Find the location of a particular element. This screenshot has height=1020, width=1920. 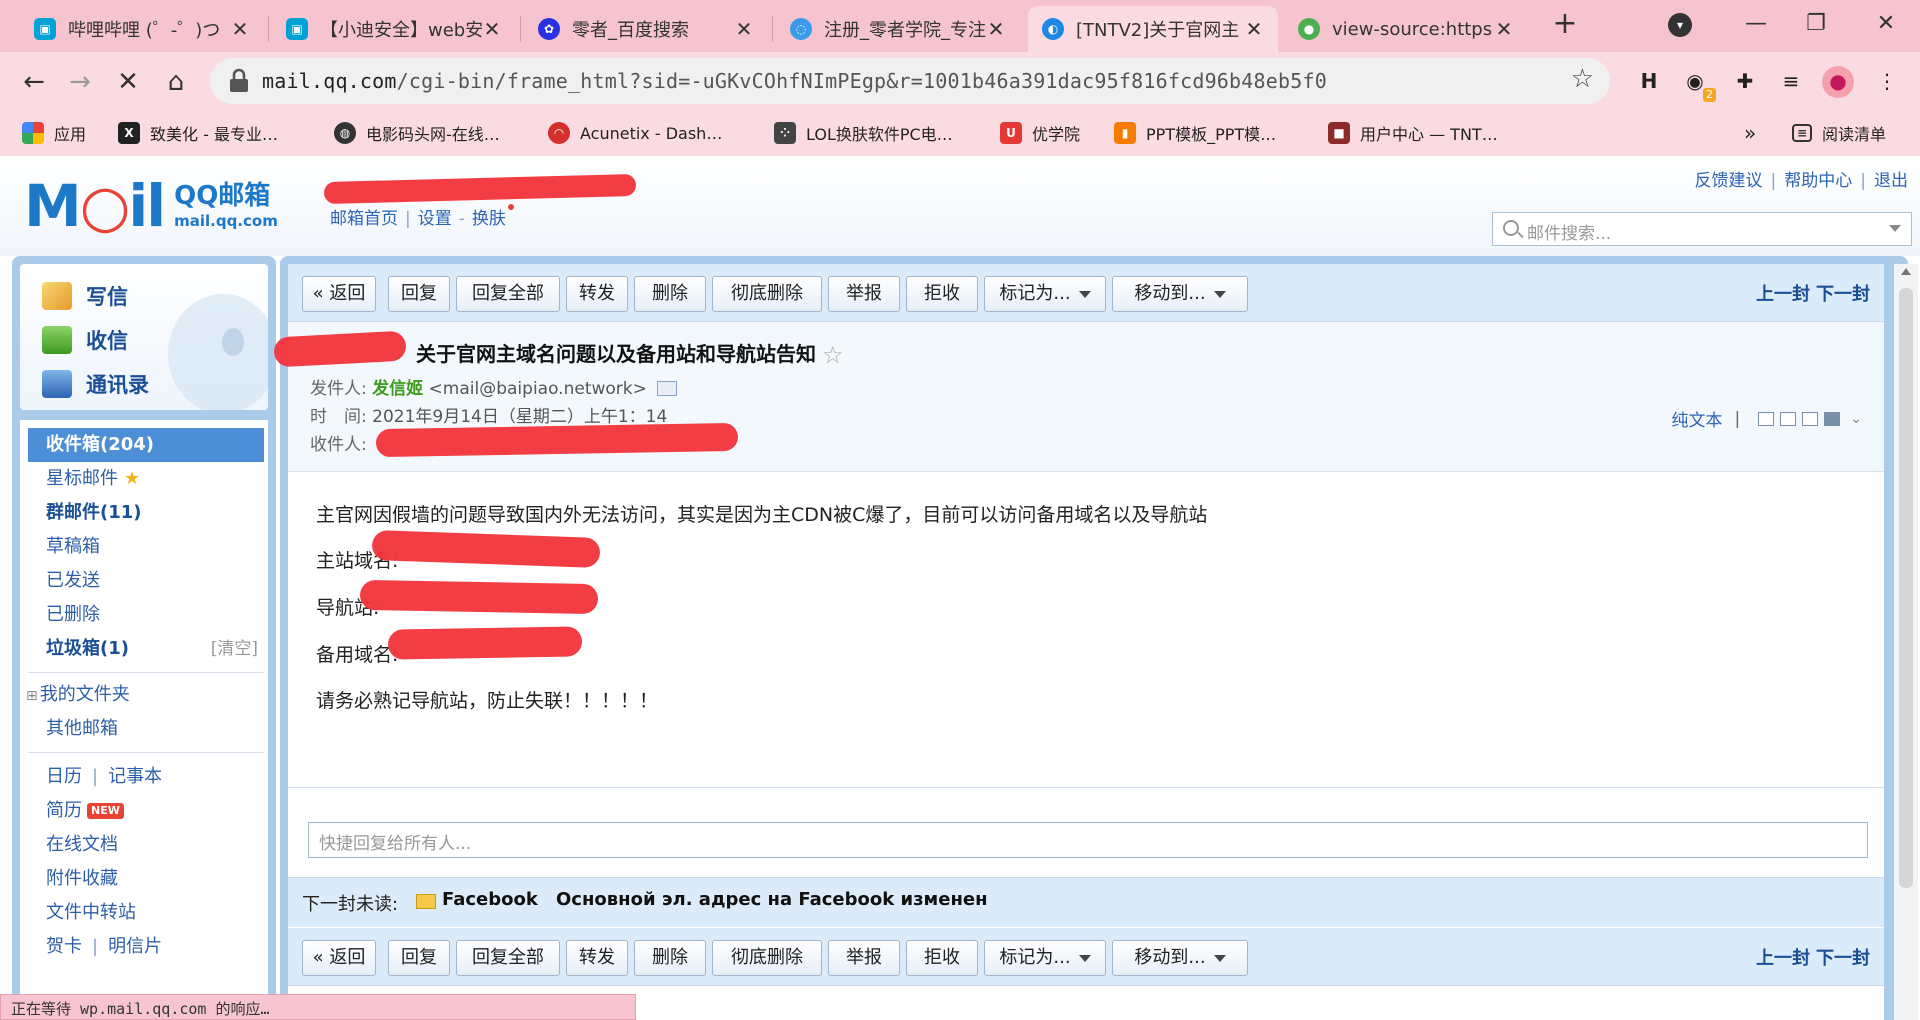

more-menu-icon: ⋮ is located at coordinates (1887, 81).